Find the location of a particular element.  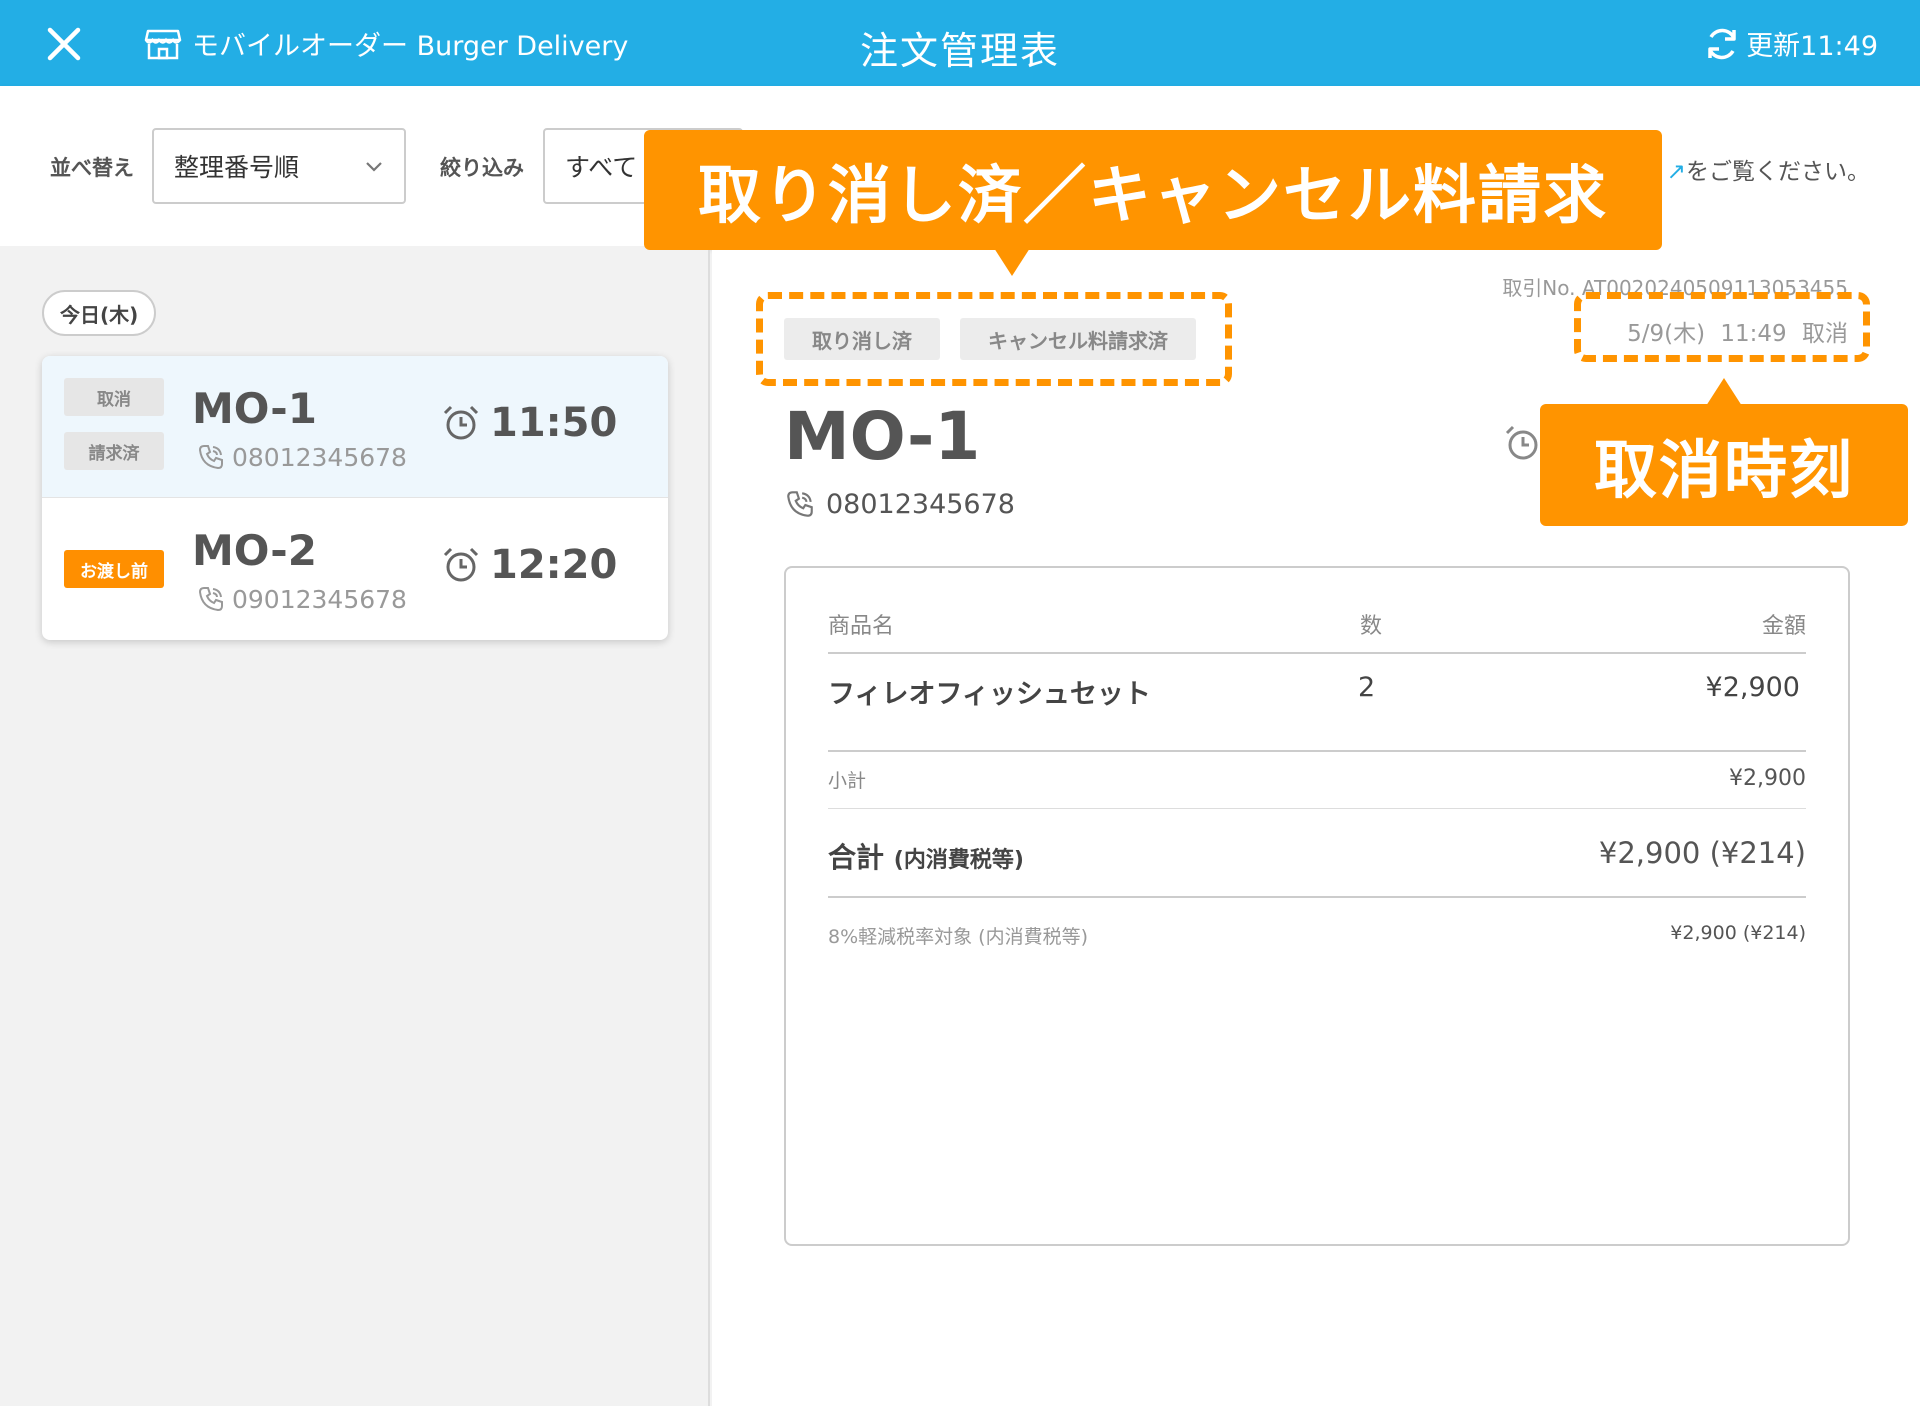

item-qty: 2 is located at coordinates (1367, 687).